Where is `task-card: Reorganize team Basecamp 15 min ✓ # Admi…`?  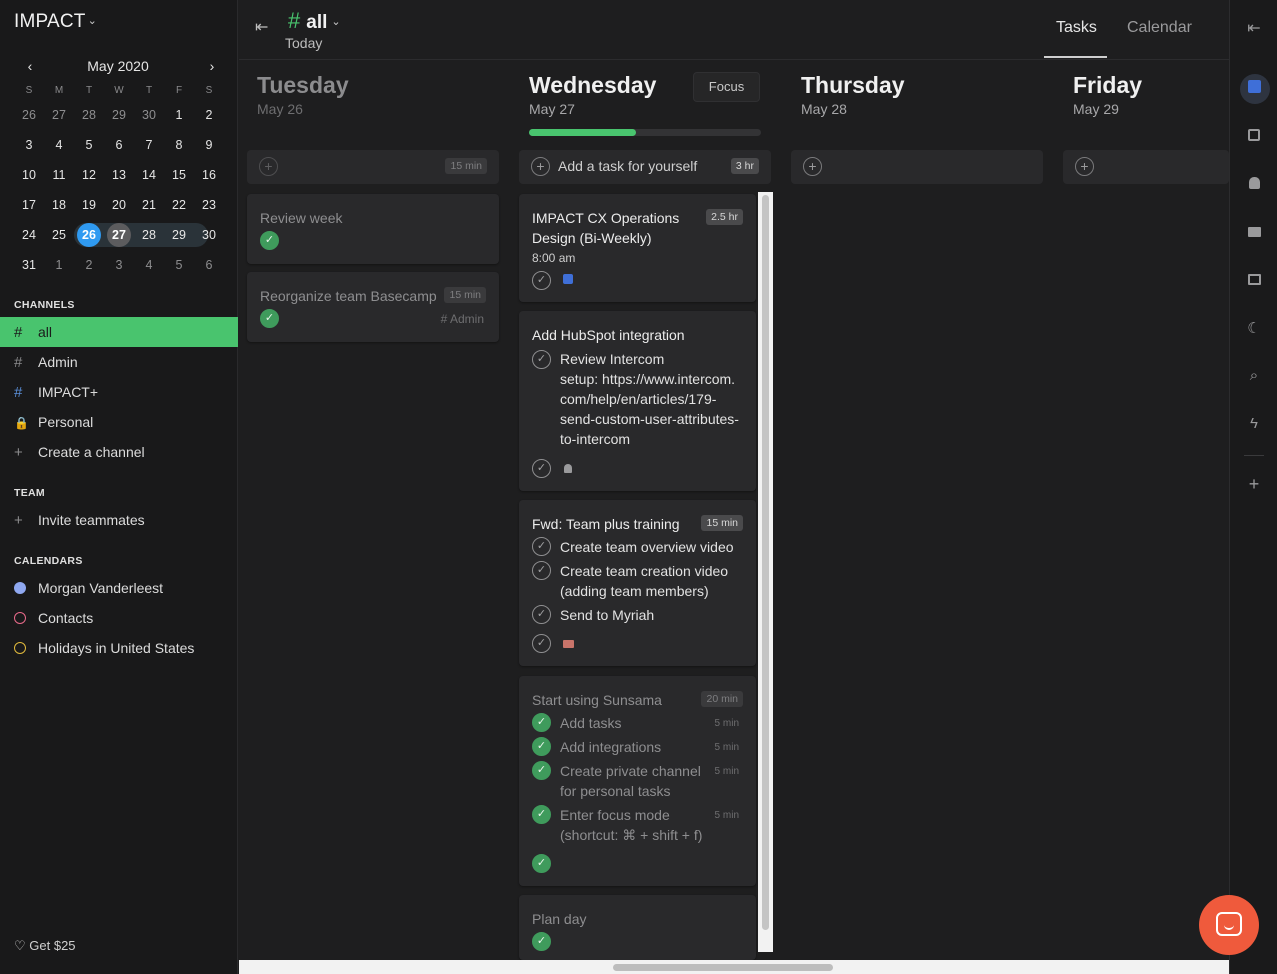
task-card: Reorganize team Basecamp 15 min ✓ # Admi… is located at coordinates (373, 307).